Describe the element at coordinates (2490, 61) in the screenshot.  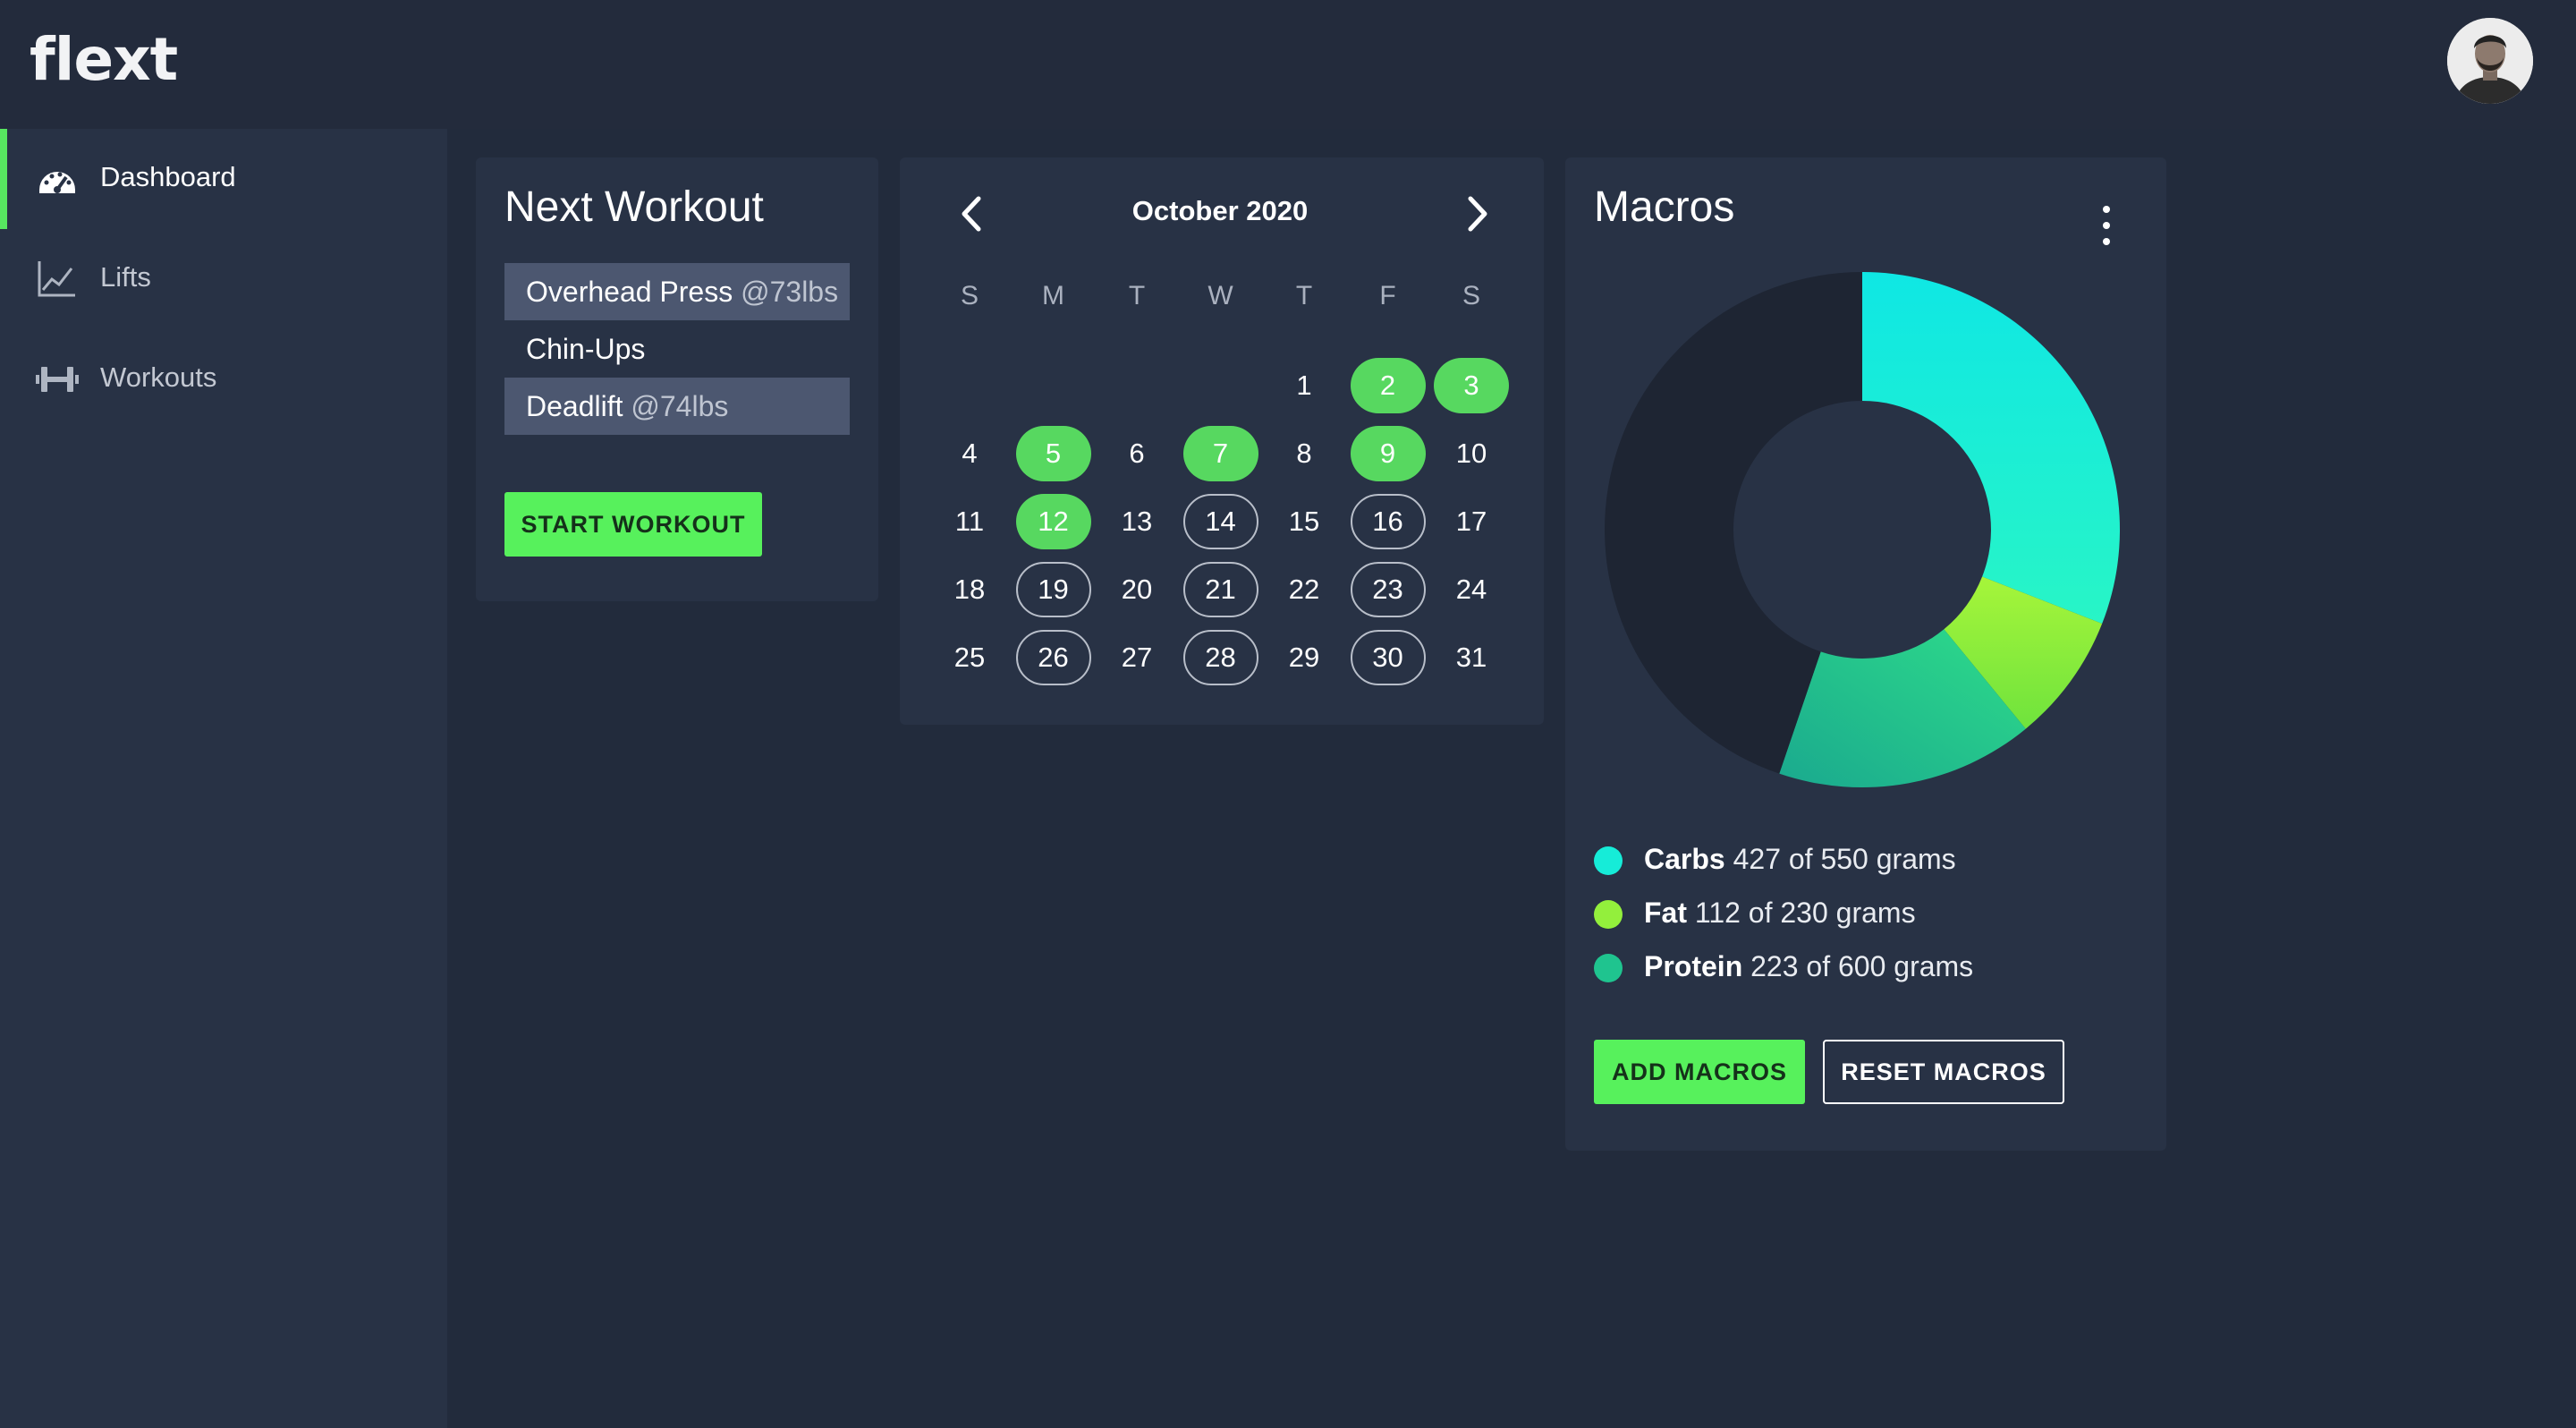
I see `user-avatar` at that location.